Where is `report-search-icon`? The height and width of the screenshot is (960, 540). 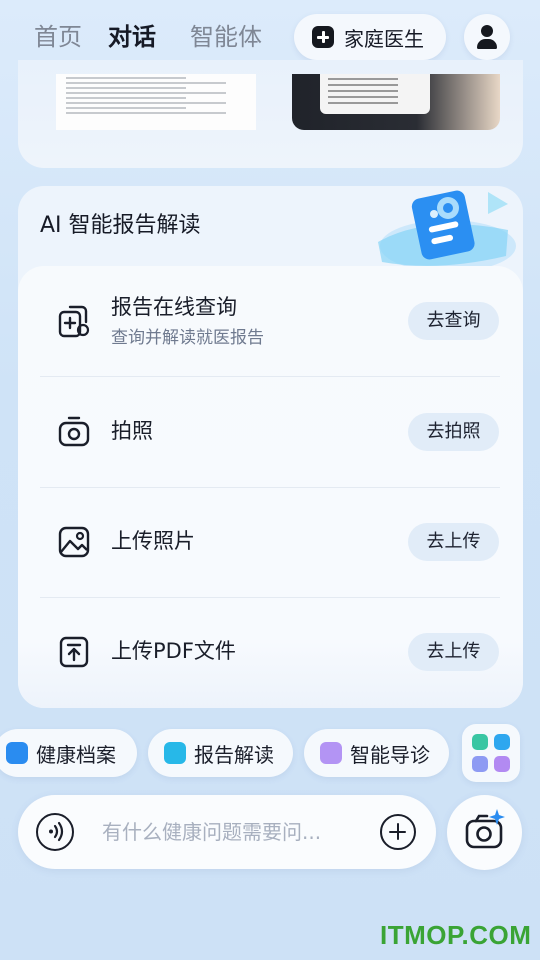 report-search-icon is located at coordinates (74, 321).